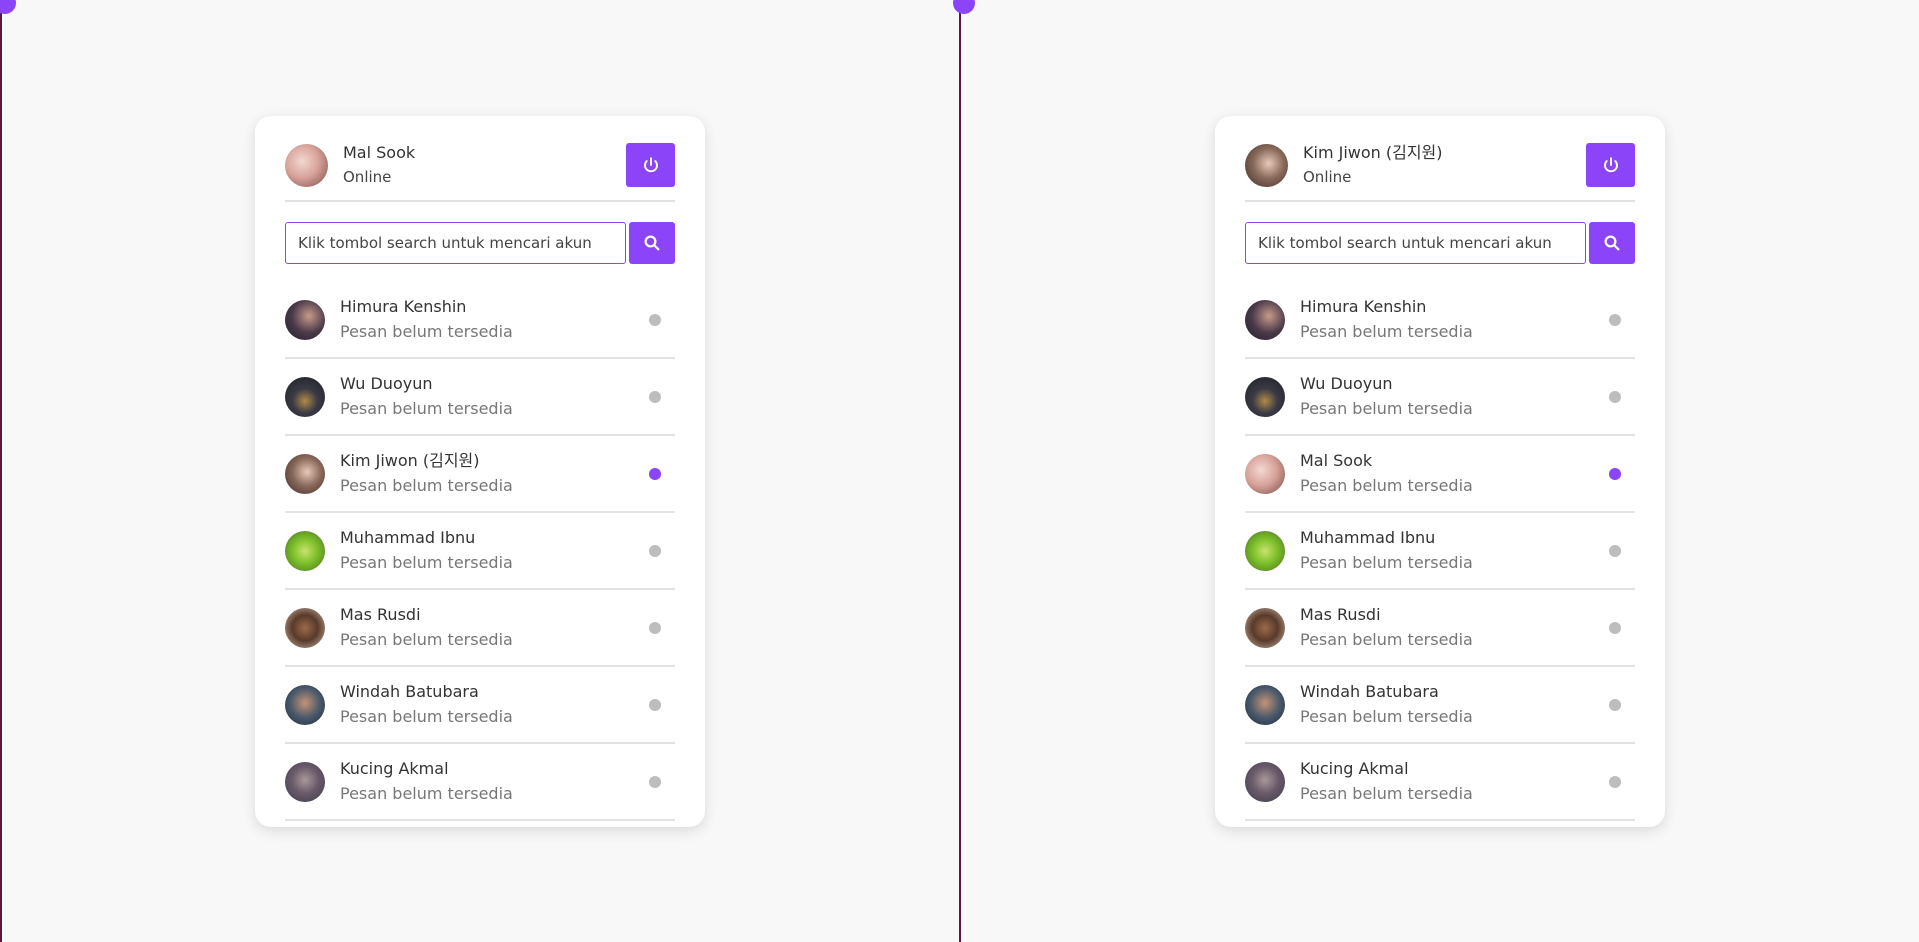  I want to click on corner-dot, so click(8, 7).